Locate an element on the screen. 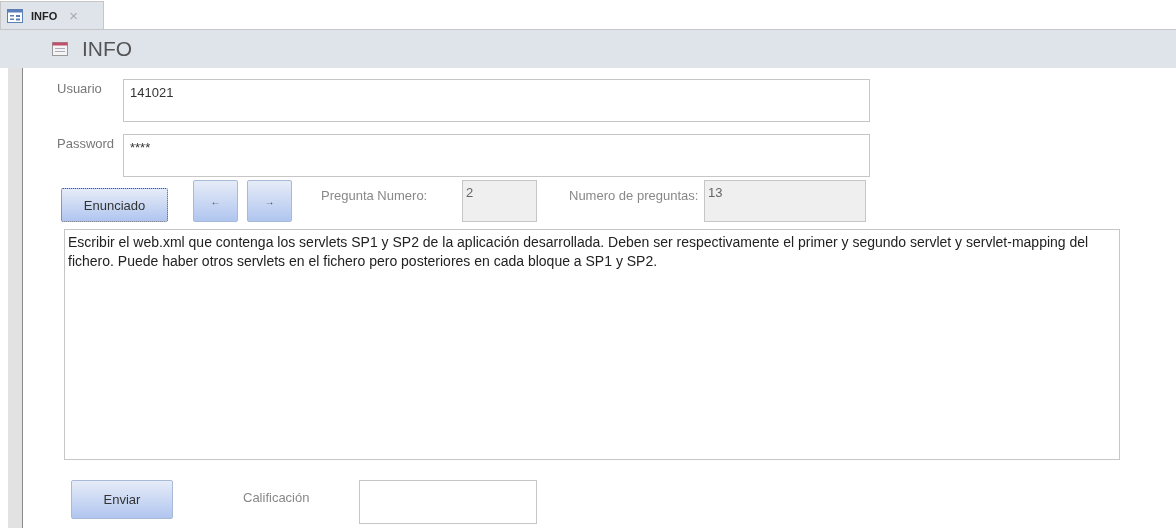 The height and width of the screenshot is (528, 1176). field-label: Usuario is located at coordinates (80, 89).